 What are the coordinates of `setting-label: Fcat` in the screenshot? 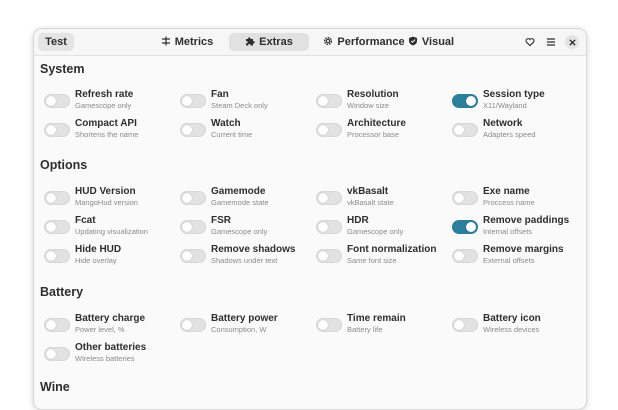 It's located at (85, 220).